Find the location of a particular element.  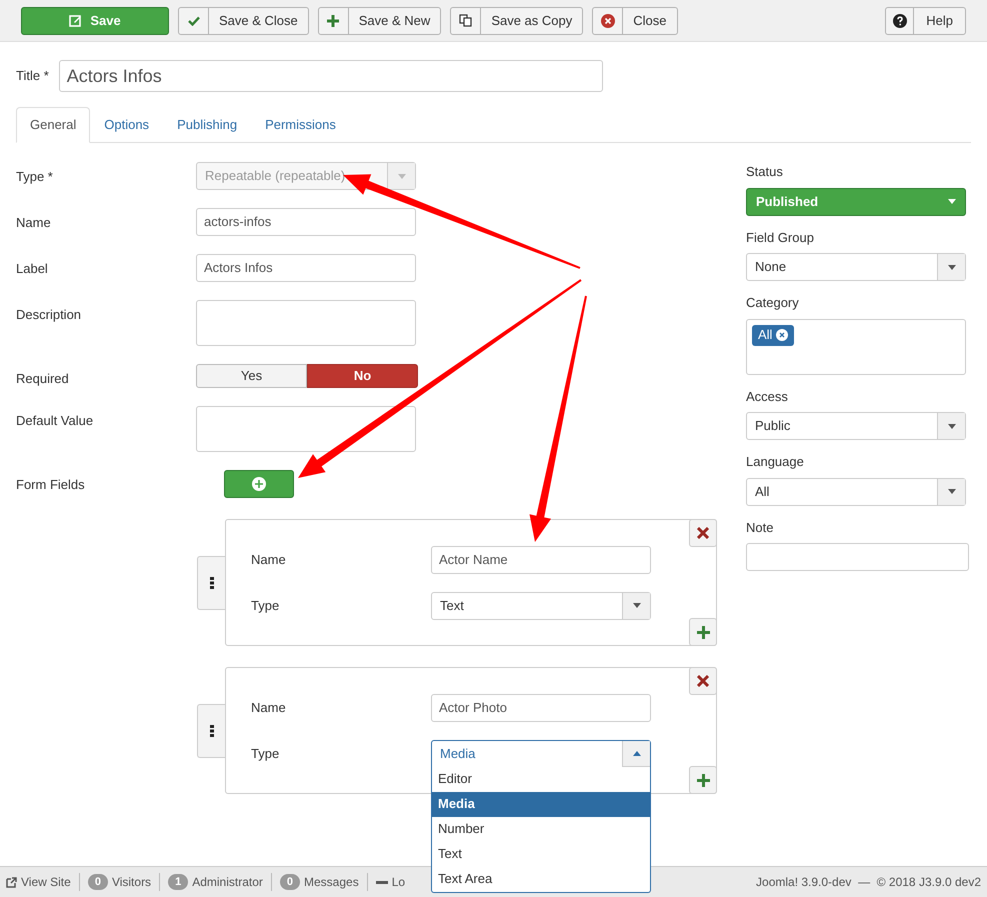

field-label: Language is located at coordinates (775, 462).